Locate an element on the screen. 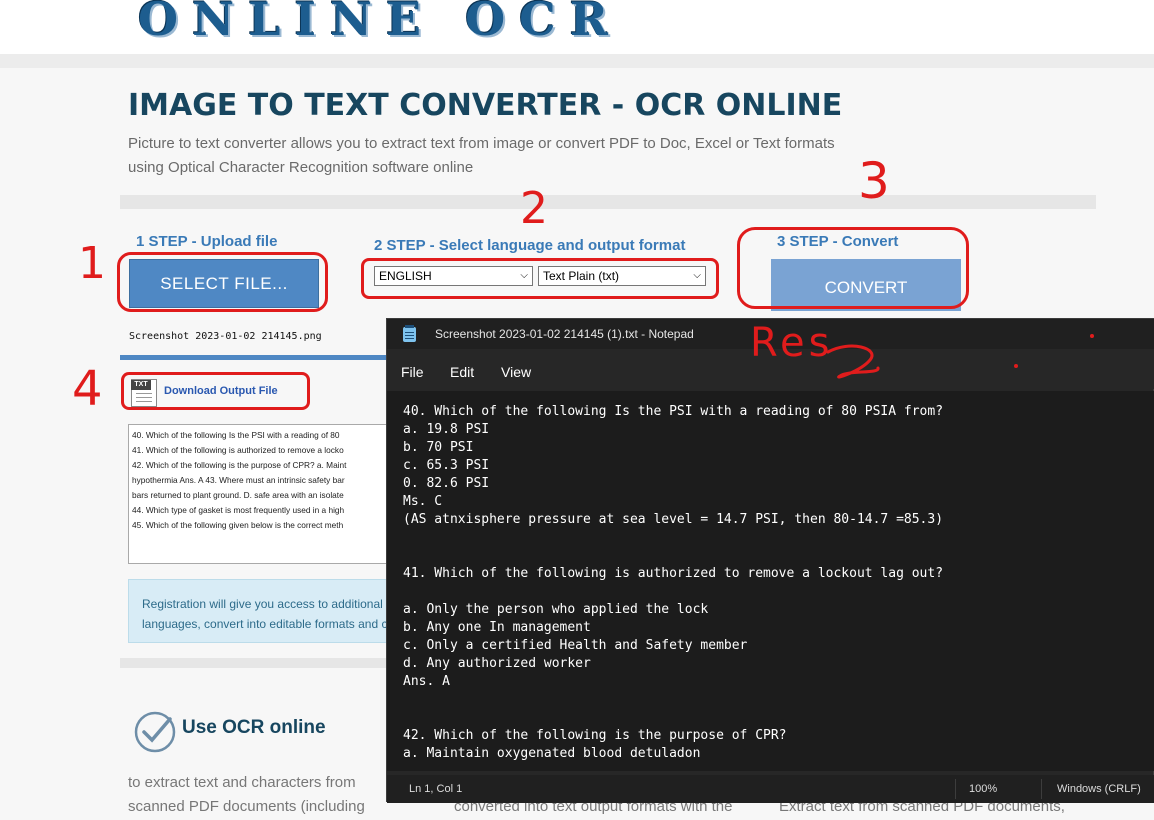 This screenshot has height=820, width=1154. page-title: IMAGE TO TEXT CONVERTER - OCR ONLINE is located at coordinates (485, 105).